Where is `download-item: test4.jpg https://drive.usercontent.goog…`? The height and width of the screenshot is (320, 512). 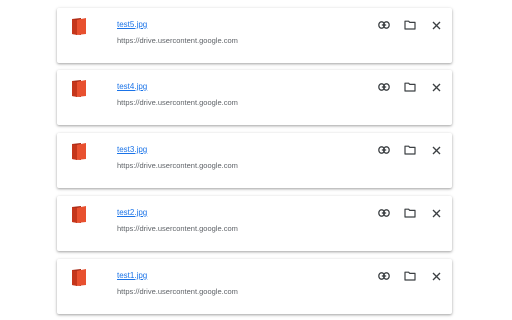
download-item: test4.jpg https://drive.usercontent.goog… is located at coordinates (254, 97).